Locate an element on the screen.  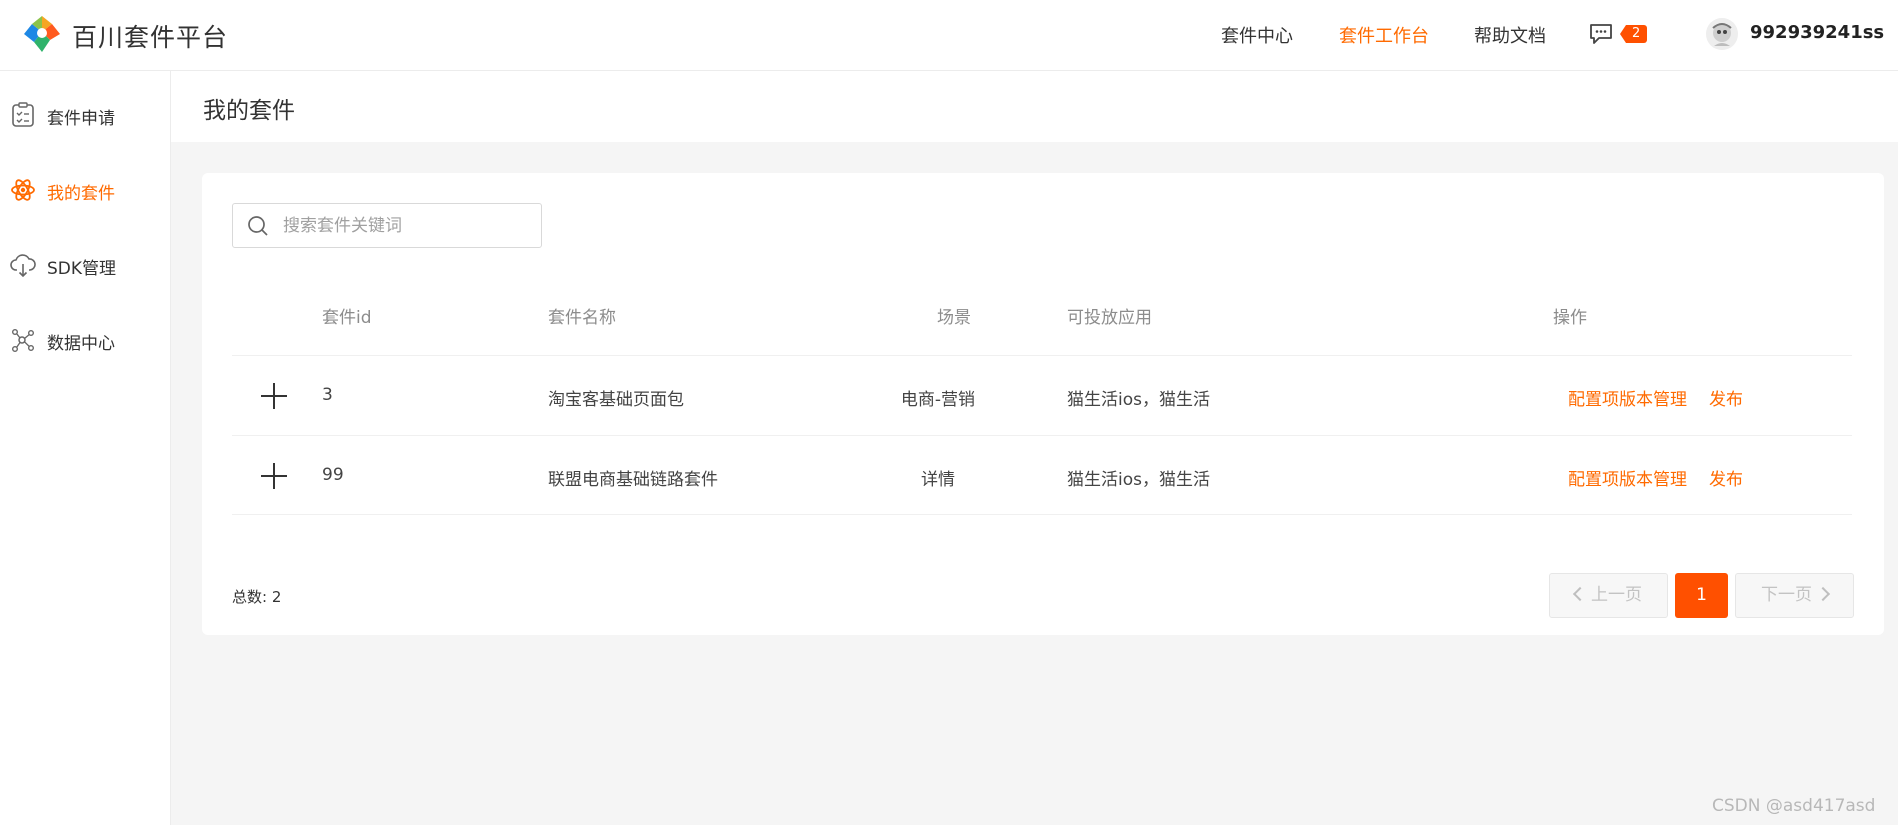
column-header-actions: 操作 is located at coordinates (1570, 318).